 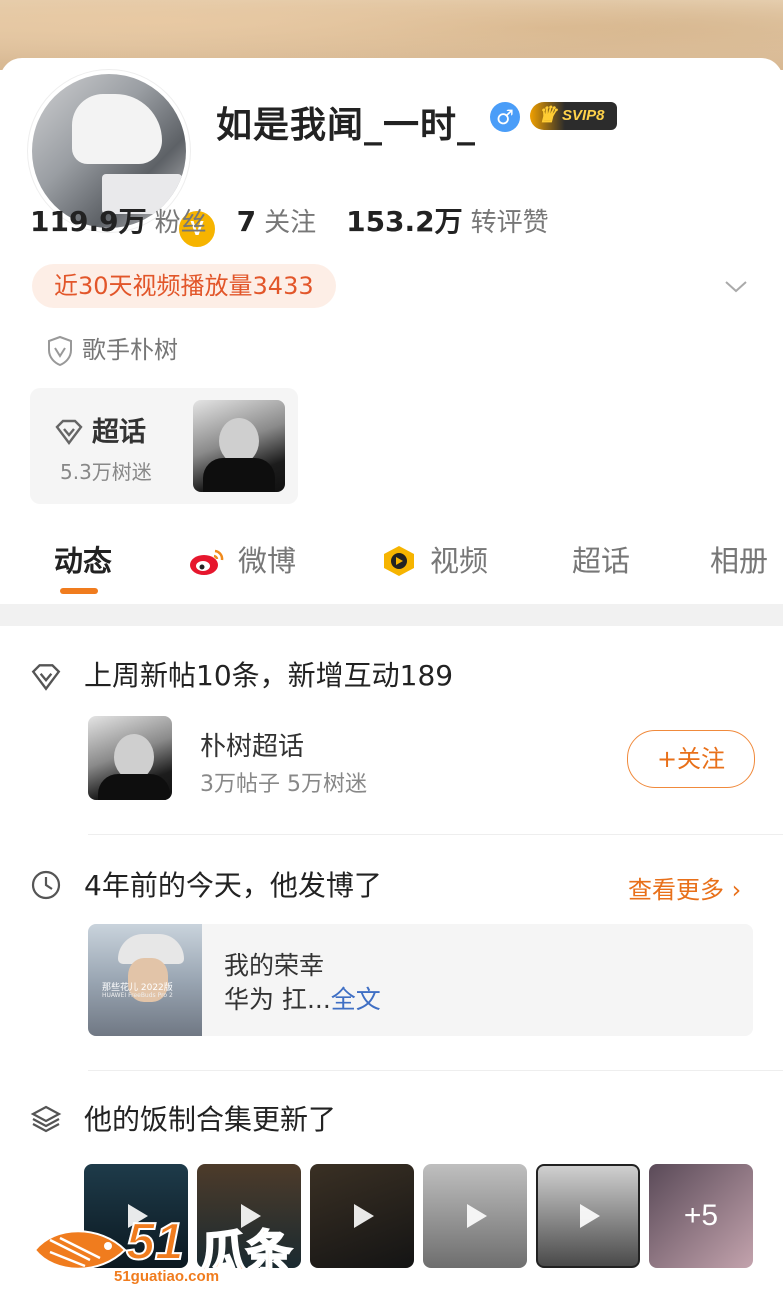 I want to click on profile-stats: 119.9万 粉丝 7 关注 153.2万 转评赞, so click(x=304, y=220).